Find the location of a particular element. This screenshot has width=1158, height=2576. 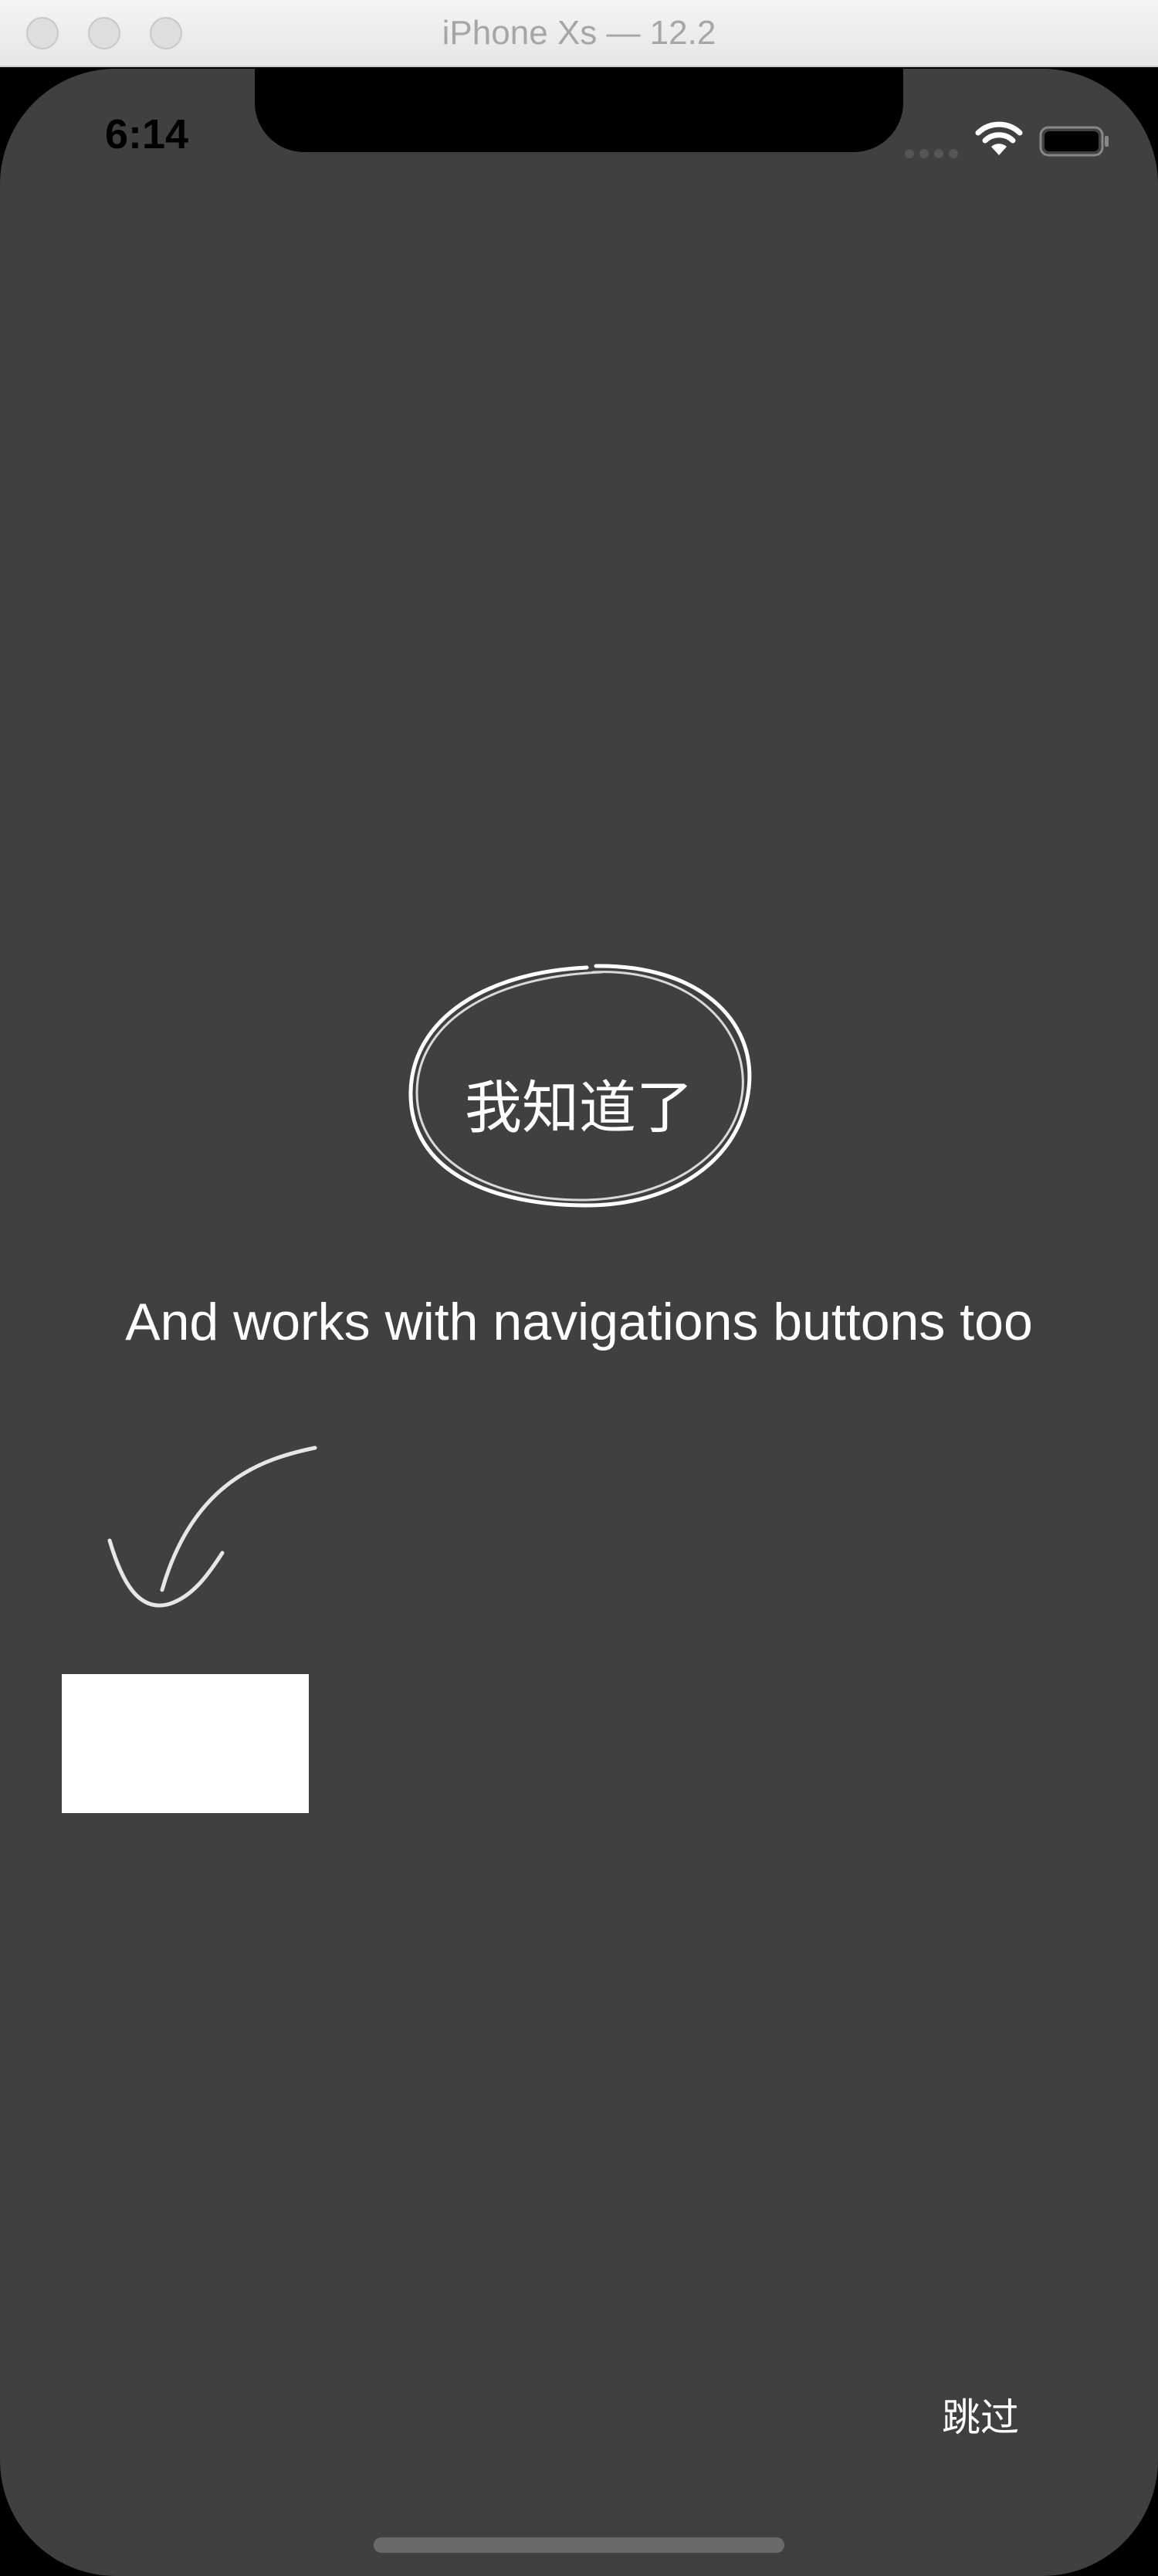

got-it-button: 我知道了 is located at coordinates (579, 1088).